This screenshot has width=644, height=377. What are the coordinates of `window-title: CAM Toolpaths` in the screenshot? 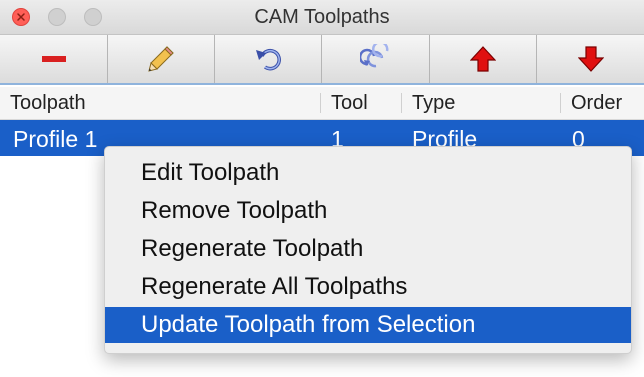 It's located at (322, 17).